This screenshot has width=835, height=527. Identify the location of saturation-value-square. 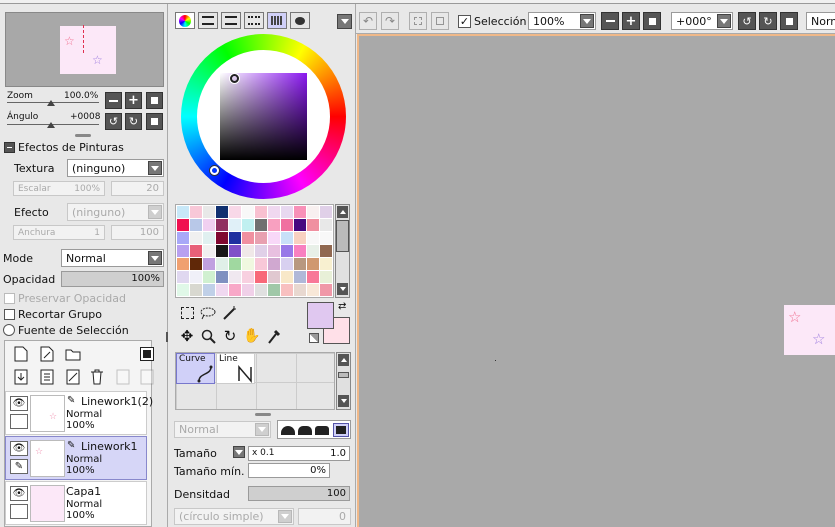
(263, 116).